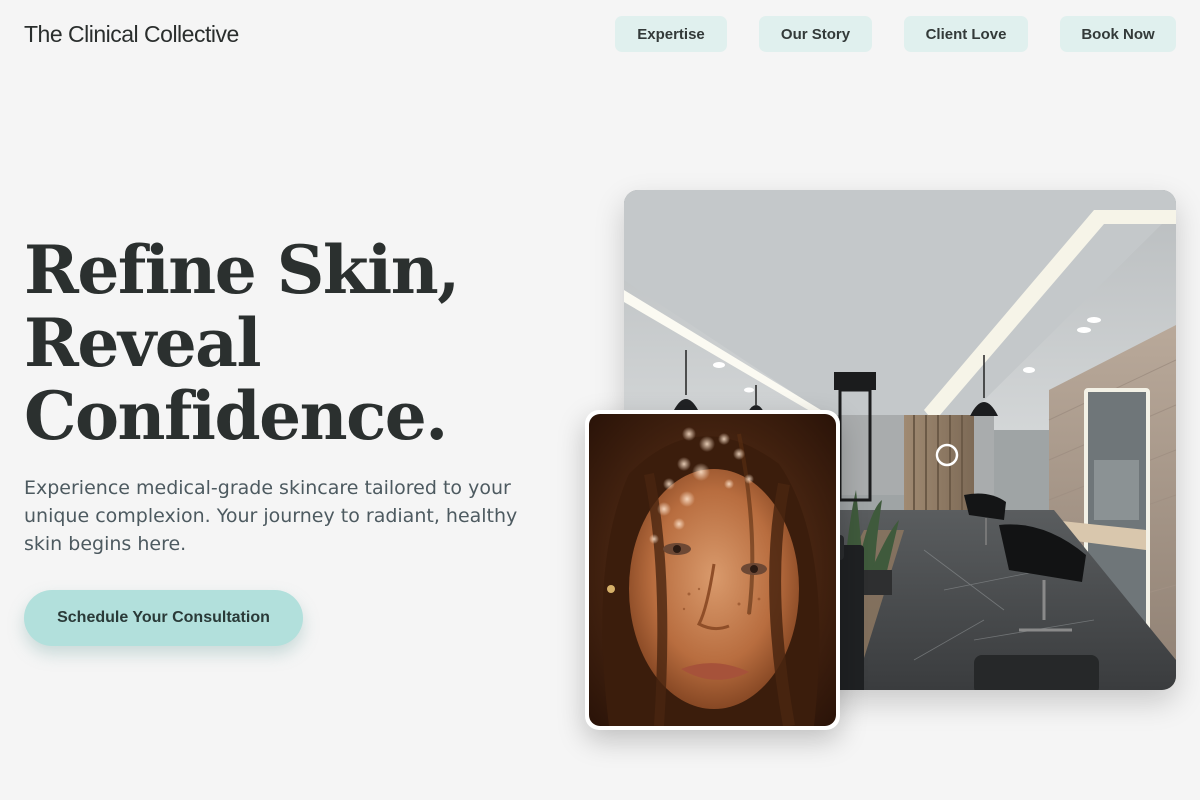 This screenshot has width=1200, height=800. I want to click on portrait-photo, so click(712, 570).